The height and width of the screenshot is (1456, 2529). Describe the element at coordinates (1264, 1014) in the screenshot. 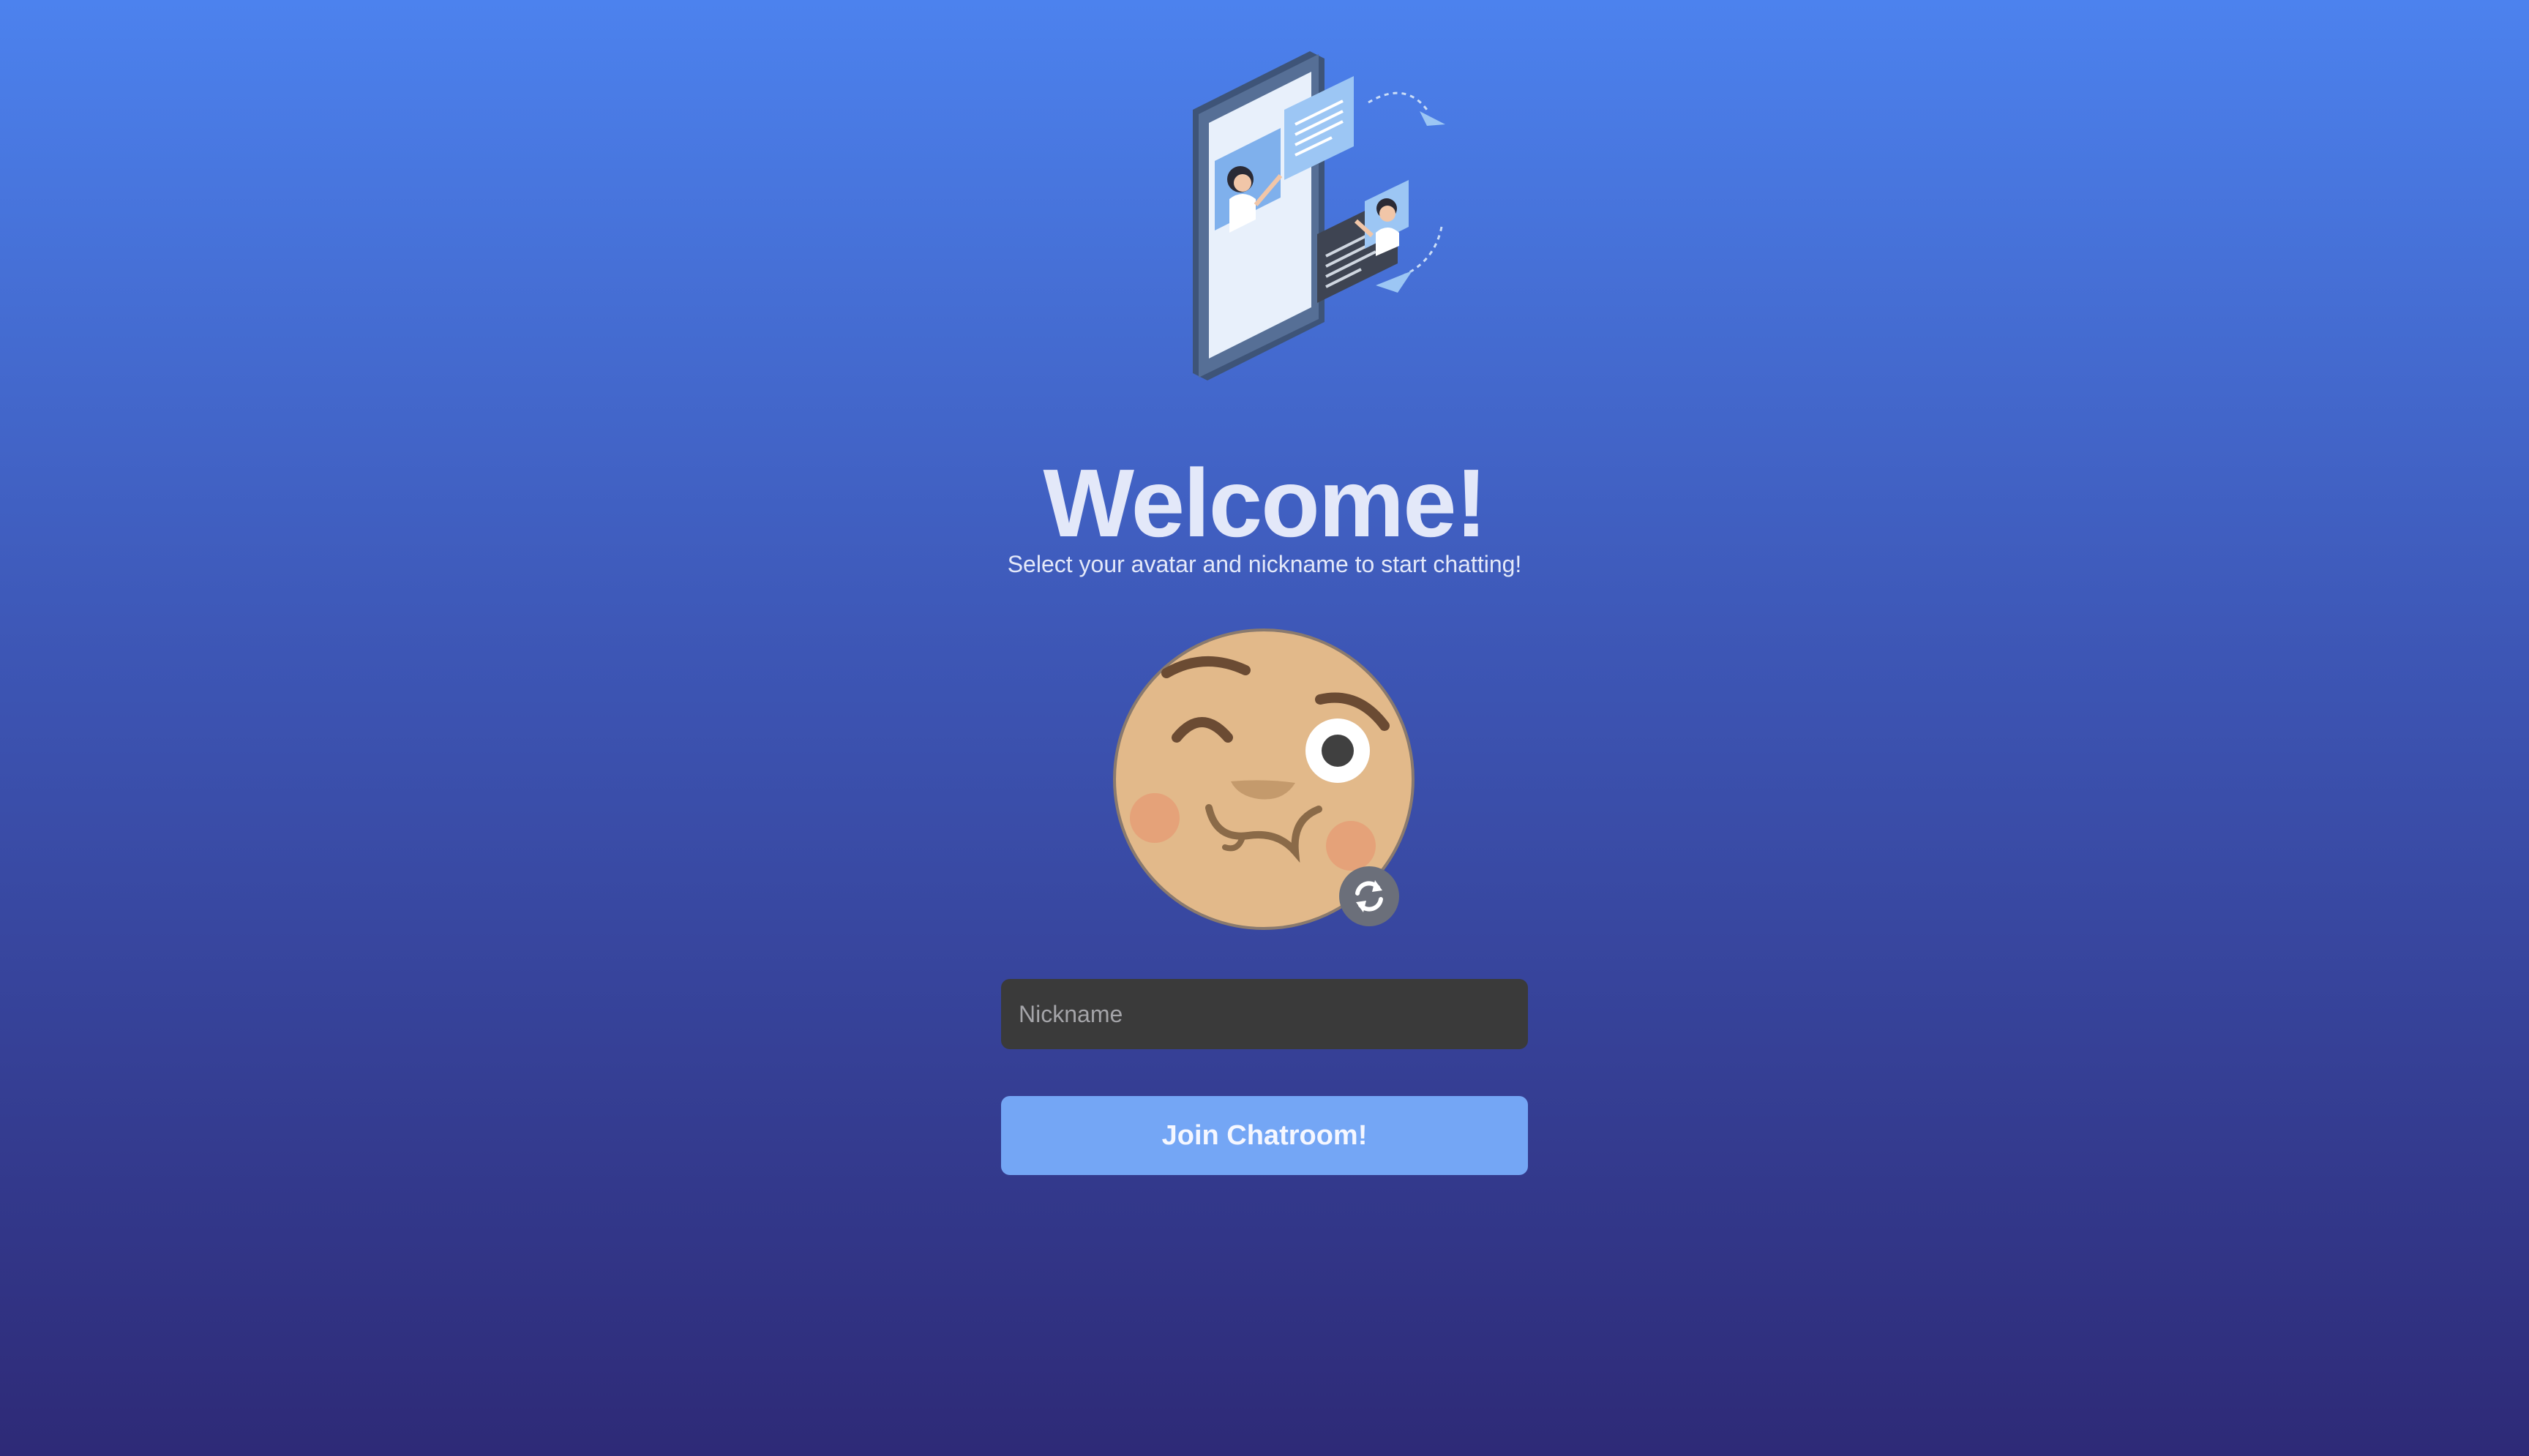

I see `nickname-input` at that location.